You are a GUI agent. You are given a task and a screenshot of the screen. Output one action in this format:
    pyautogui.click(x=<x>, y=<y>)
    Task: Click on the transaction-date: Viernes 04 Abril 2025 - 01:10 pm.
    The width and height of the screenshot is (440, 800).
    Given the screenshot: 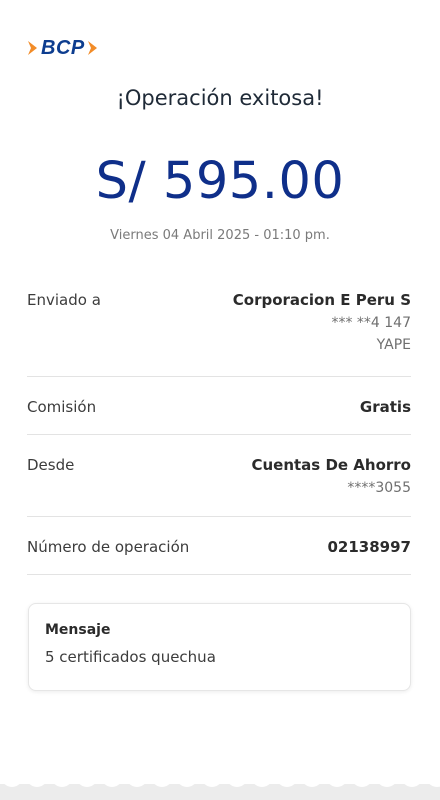 What is the action you would take?
    pyautogui.click(x=220, y=235)
    